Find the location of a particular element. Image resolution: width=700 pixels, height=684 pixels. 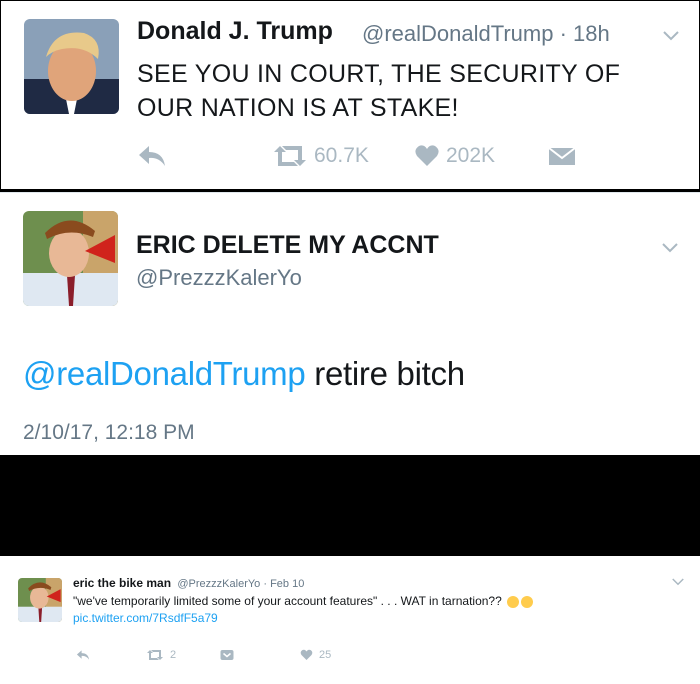

author-name: Donald J. Trump is located at coordinates (235, 31).